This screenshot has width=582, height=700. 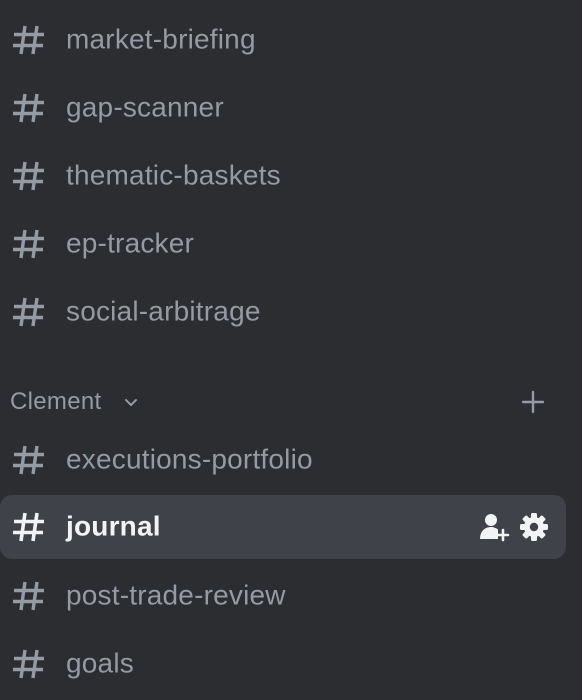 What do you see at coordinates (283, 40) in the screenshot?
I see `channel-market-briefing: market-briefing` at bounding box center [283, 40].